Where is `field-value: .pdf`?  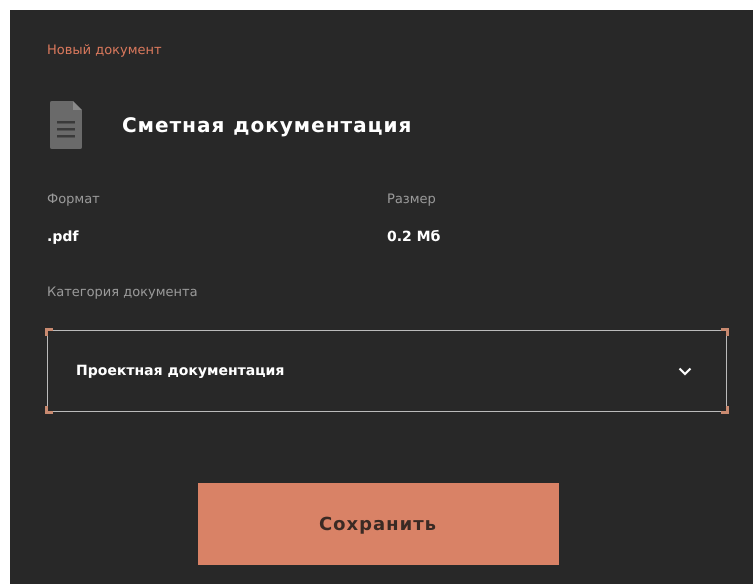
field-value: .pdf is located at coordinates (63, 237).